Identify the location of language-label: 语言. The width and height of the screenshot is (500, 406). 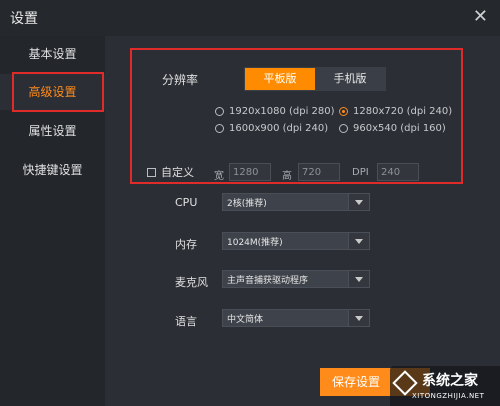
(186, 321).